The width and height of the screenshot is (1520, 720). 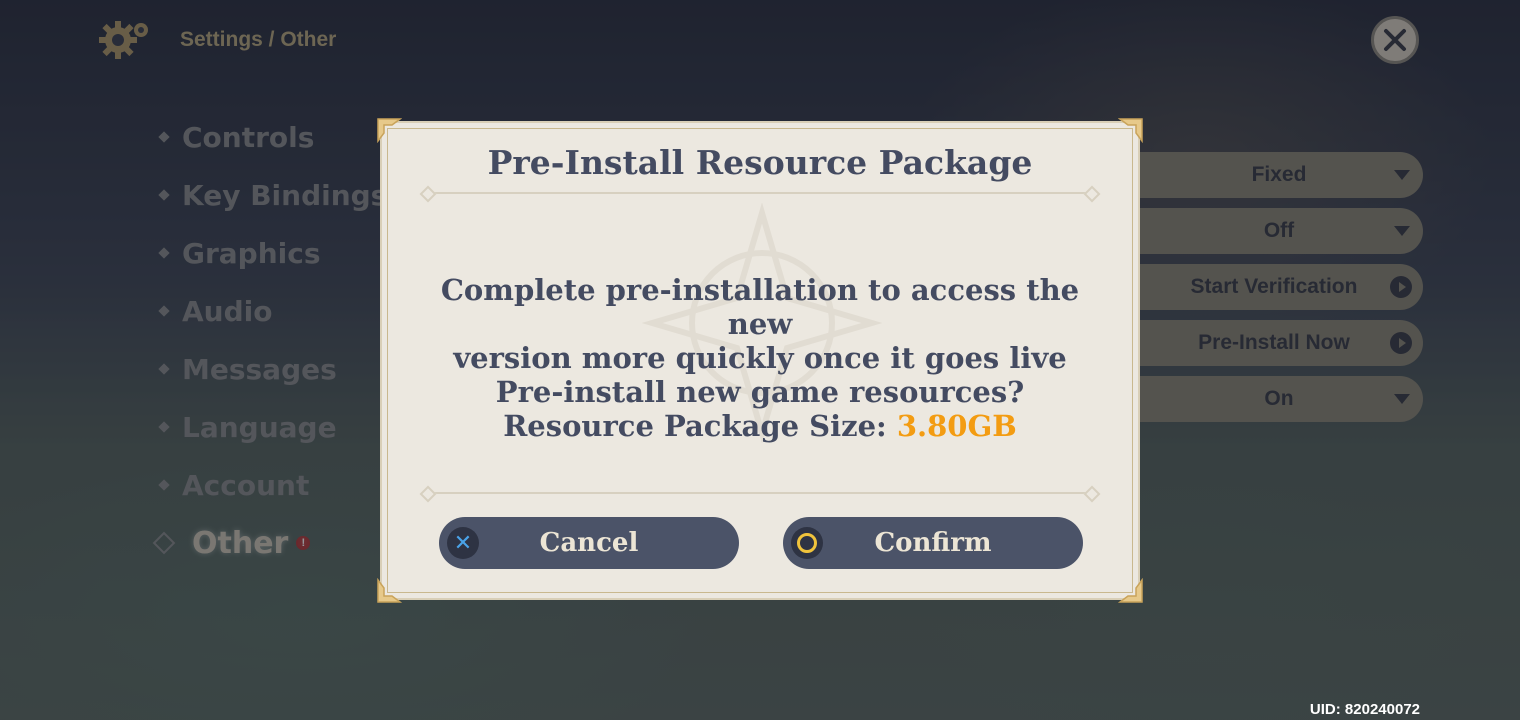 I want to click on confirm-label: Confirm, so click(x=933, y=543).